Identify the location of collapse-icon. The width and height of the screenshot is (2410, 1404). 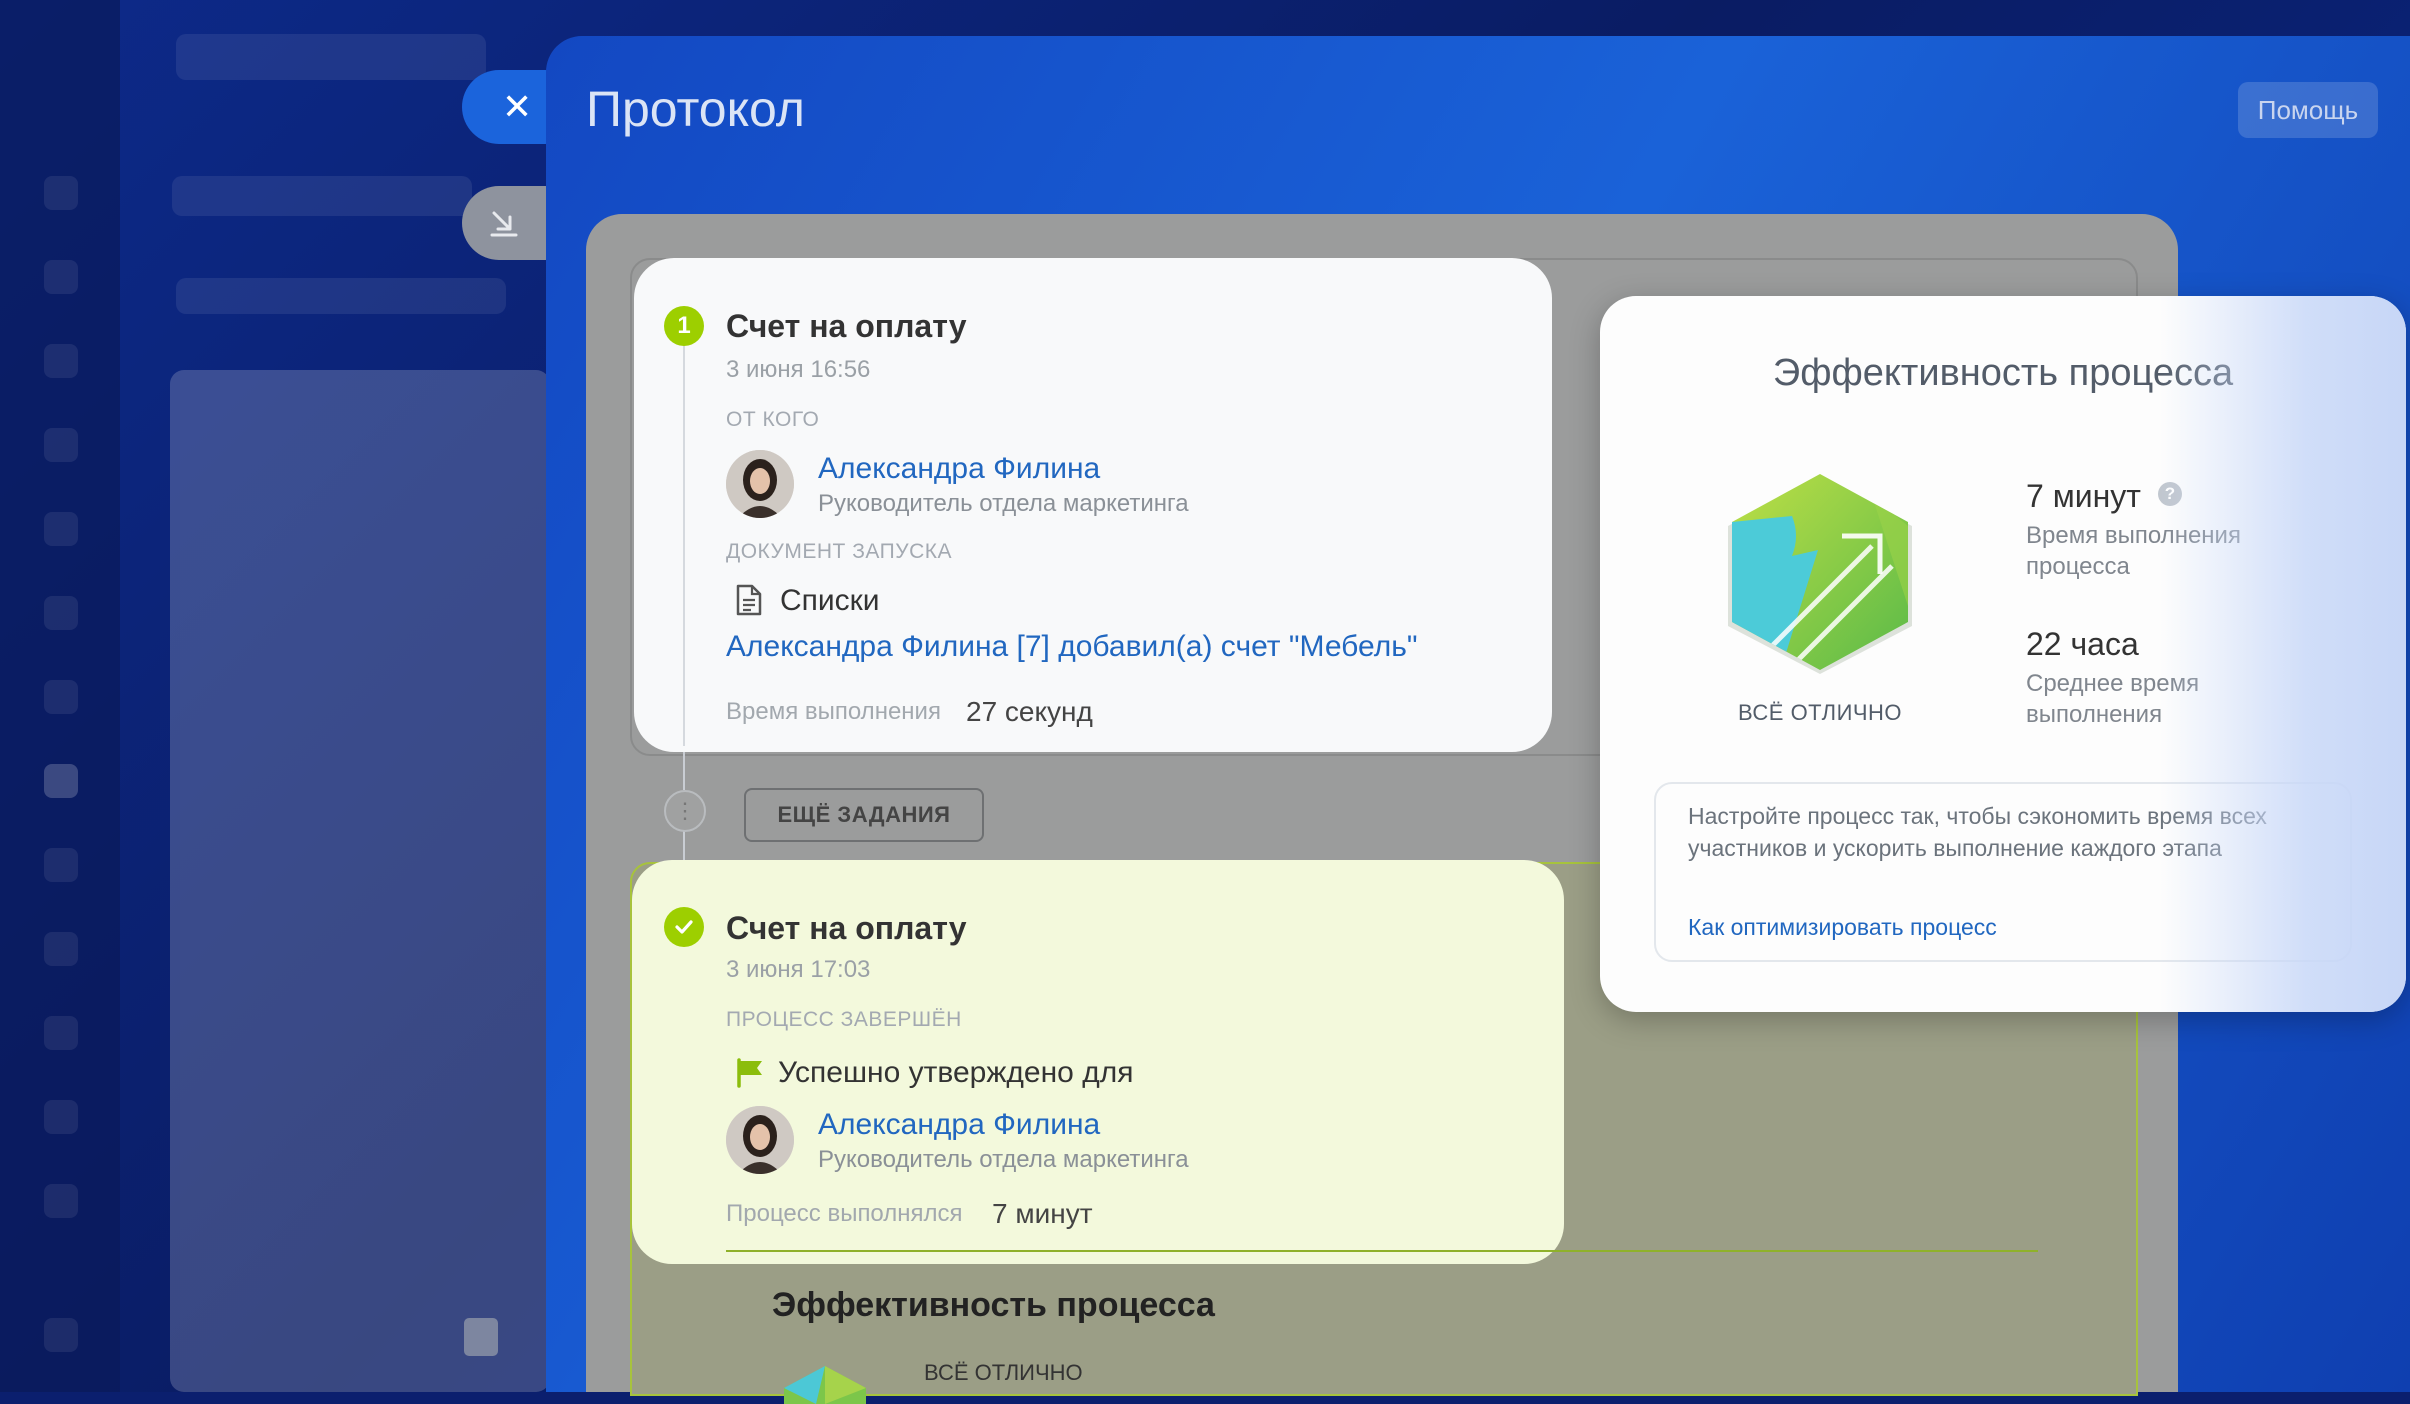
(504, 224).